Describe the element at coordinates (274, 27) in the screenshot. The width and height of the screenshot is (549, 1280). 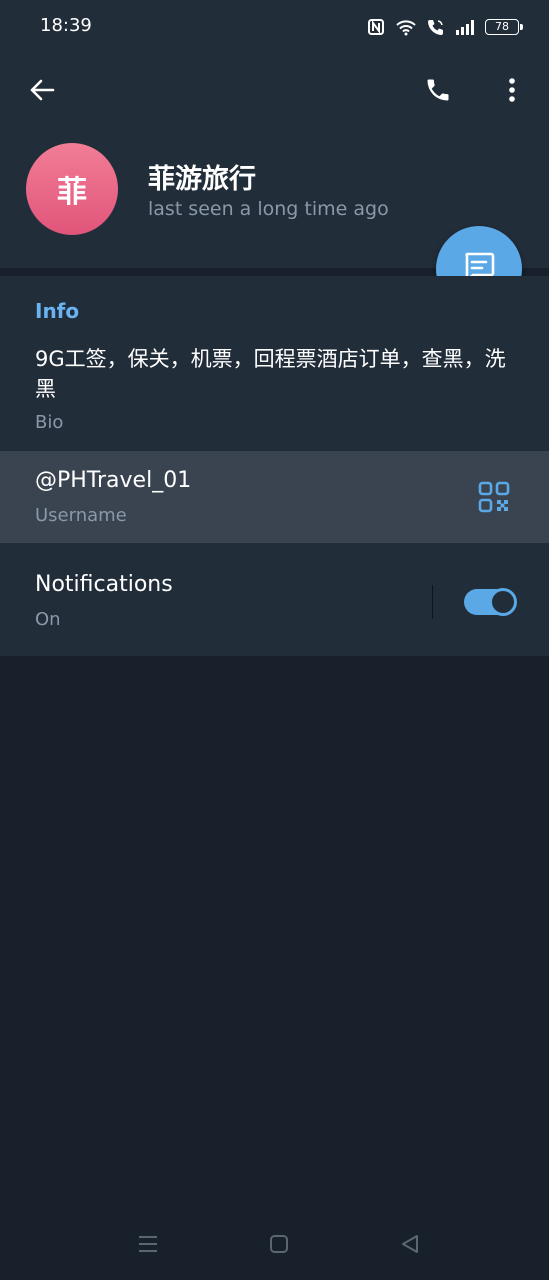
I see `status-bar: 18:39 78` at that location.